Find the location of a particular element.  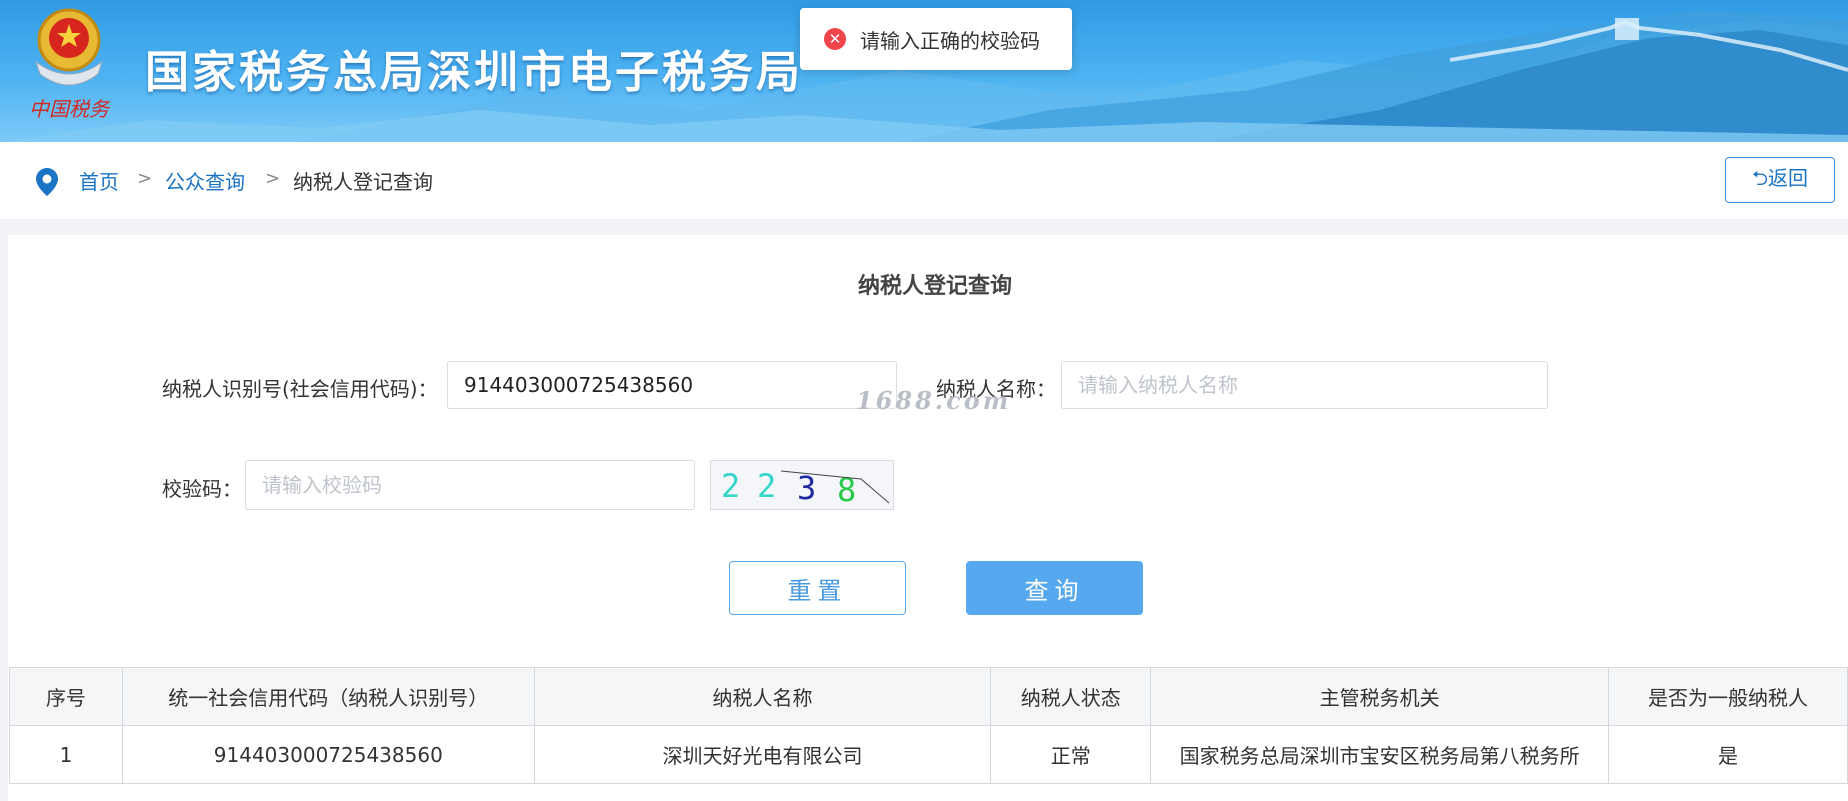

breadcrumb: 首页 > 公众查询 > 纳税人登记查询 ⮌返回 is located at coordinates (924, 180).